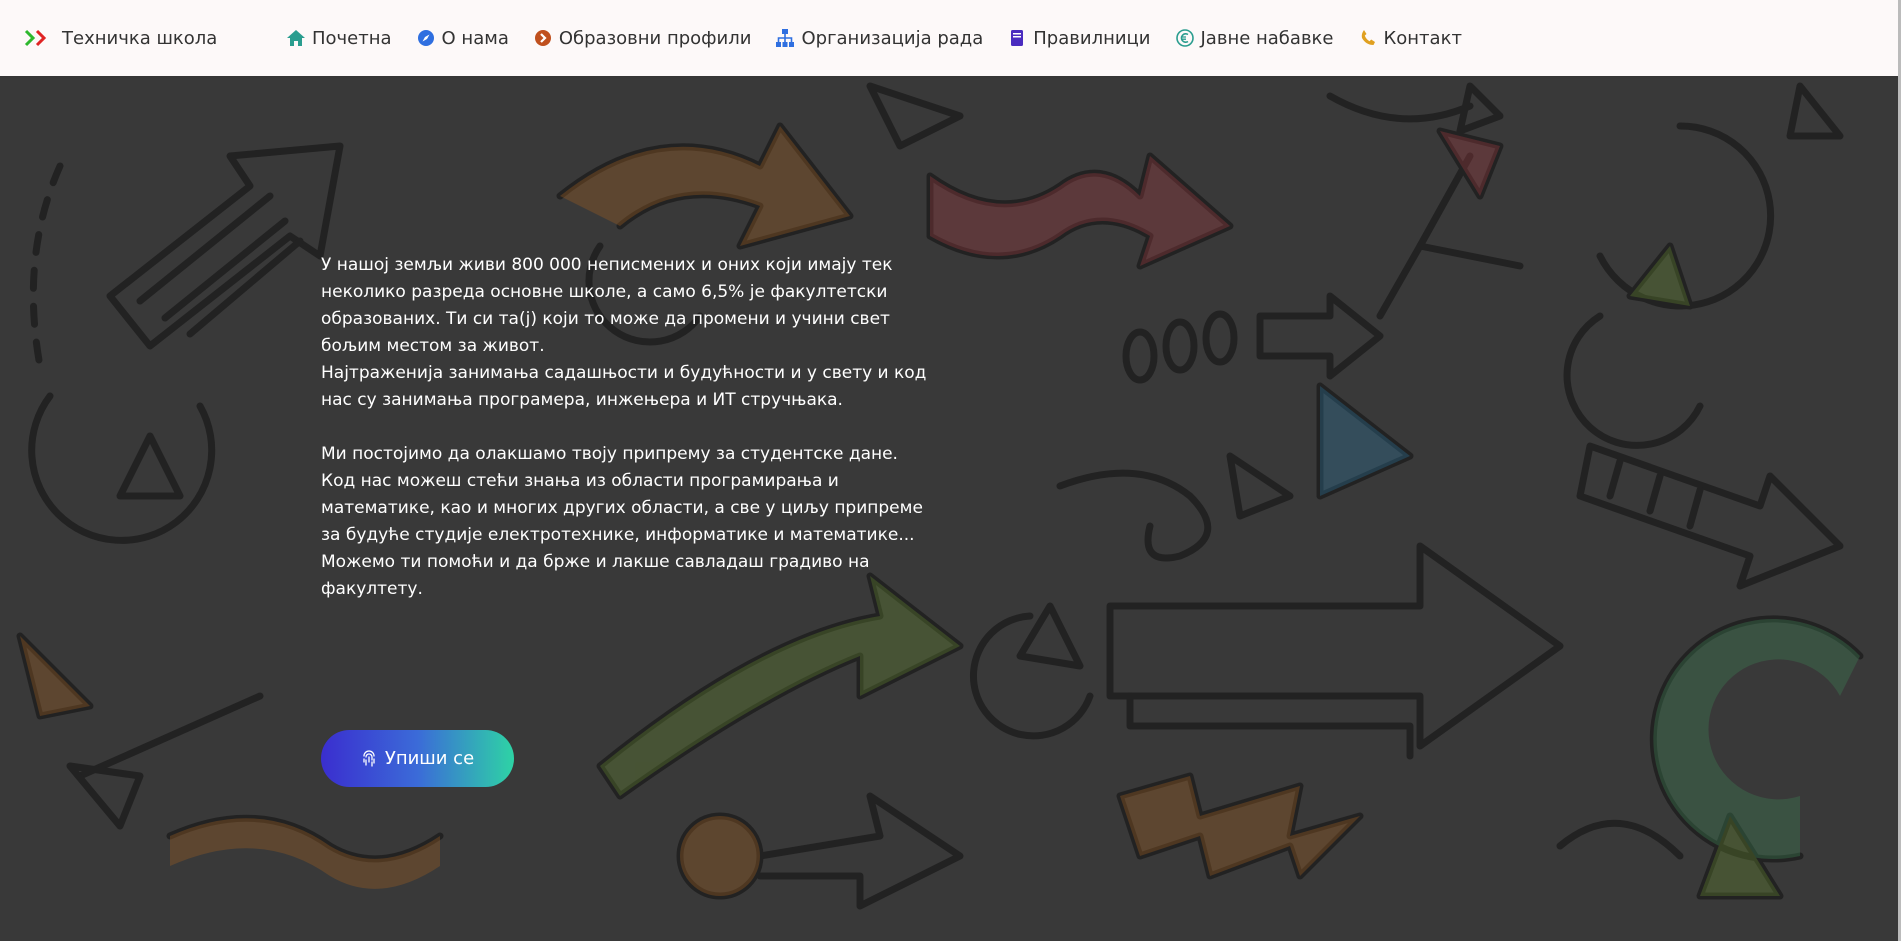  Describe the element at coordinates (475, 38) in the screenshot. I see `nav-item-label: О нама` at that location.